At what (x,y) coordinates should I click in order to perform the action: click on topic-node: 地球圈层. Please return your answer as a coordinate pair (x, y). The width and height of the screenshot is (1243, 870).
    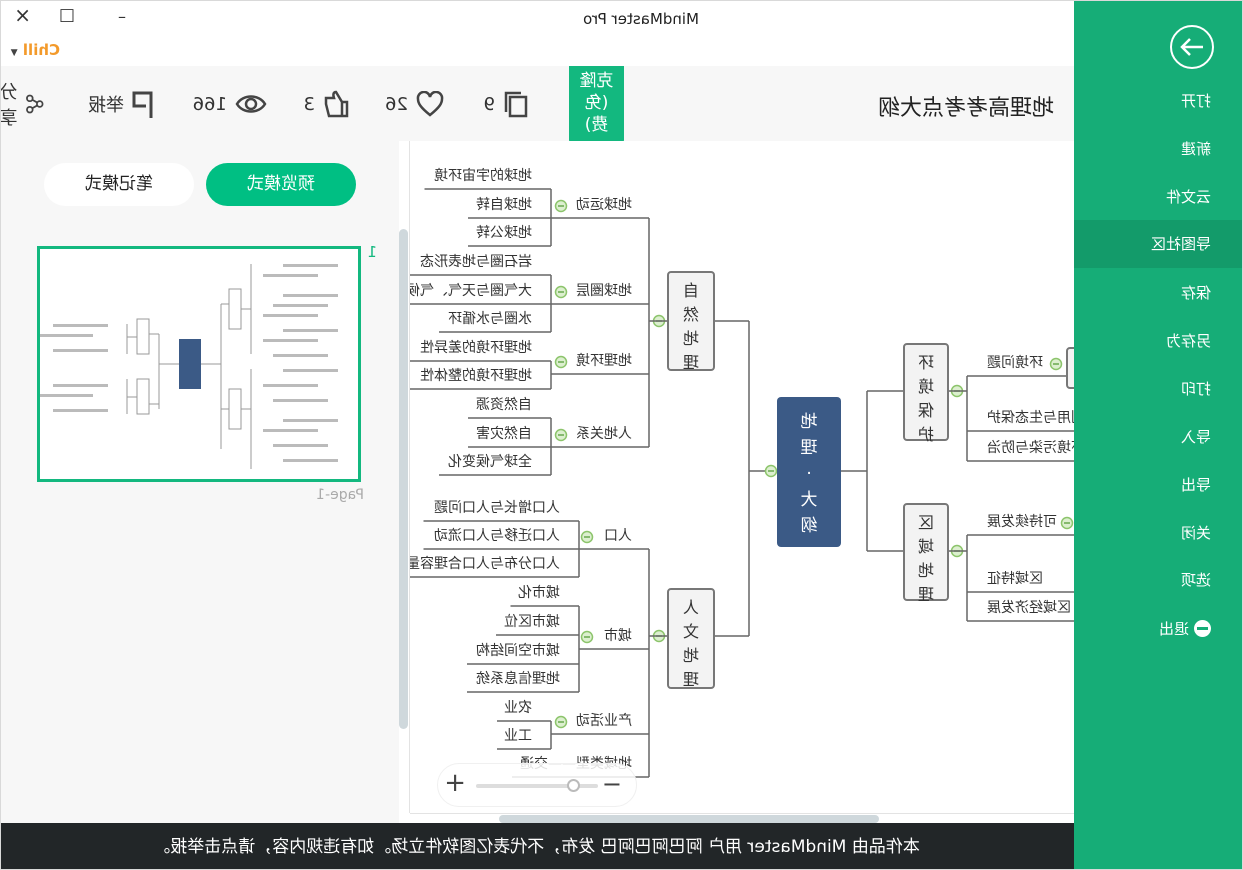
    Looking at the image, I should click on (604, 291).